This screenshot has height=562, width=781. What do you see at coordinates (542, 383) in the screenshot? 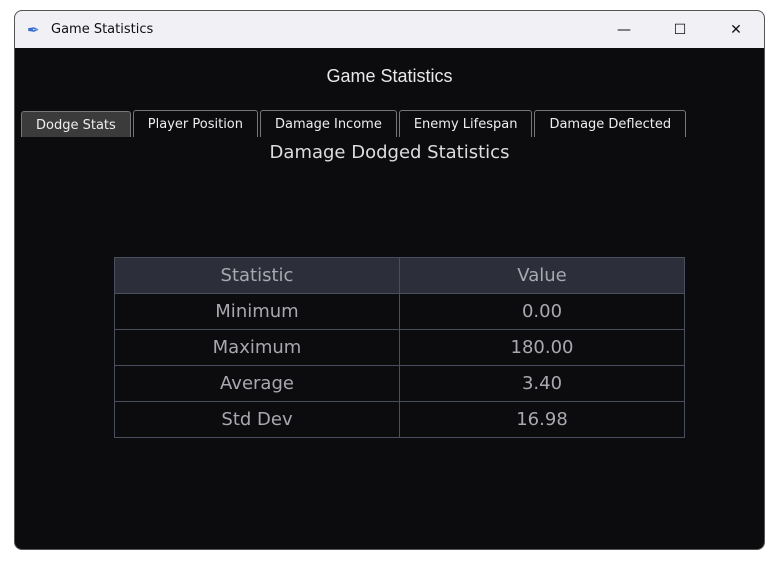
I see `stat-value: 3.40` at bounding box center [542, 383].